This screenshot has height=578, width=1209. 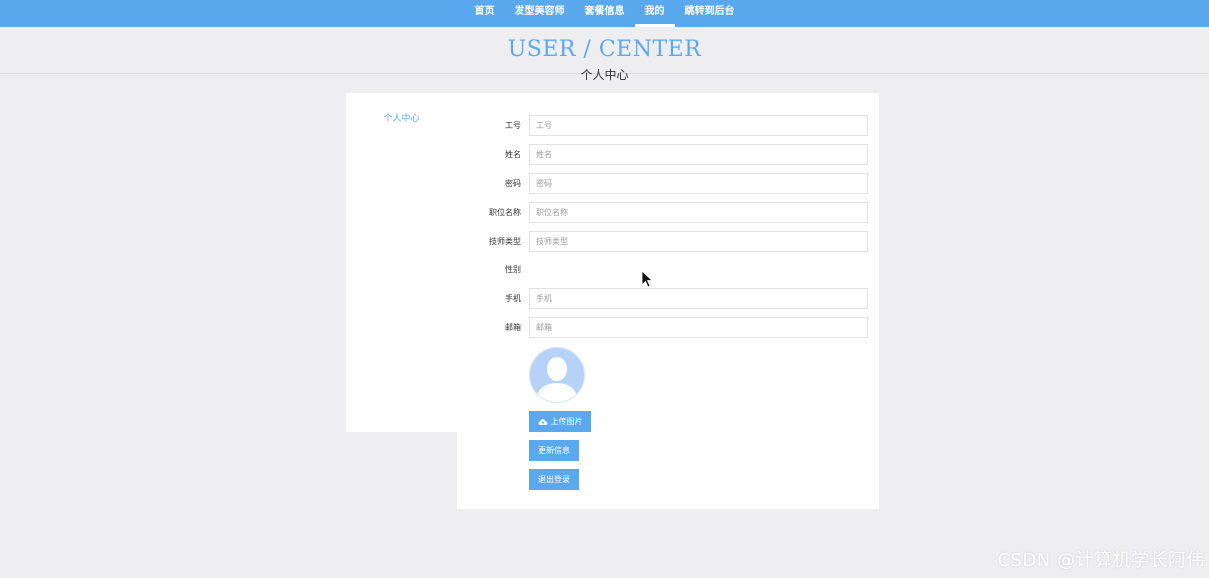 I want to click on field-label: 手机, so click(x=513, y=298).